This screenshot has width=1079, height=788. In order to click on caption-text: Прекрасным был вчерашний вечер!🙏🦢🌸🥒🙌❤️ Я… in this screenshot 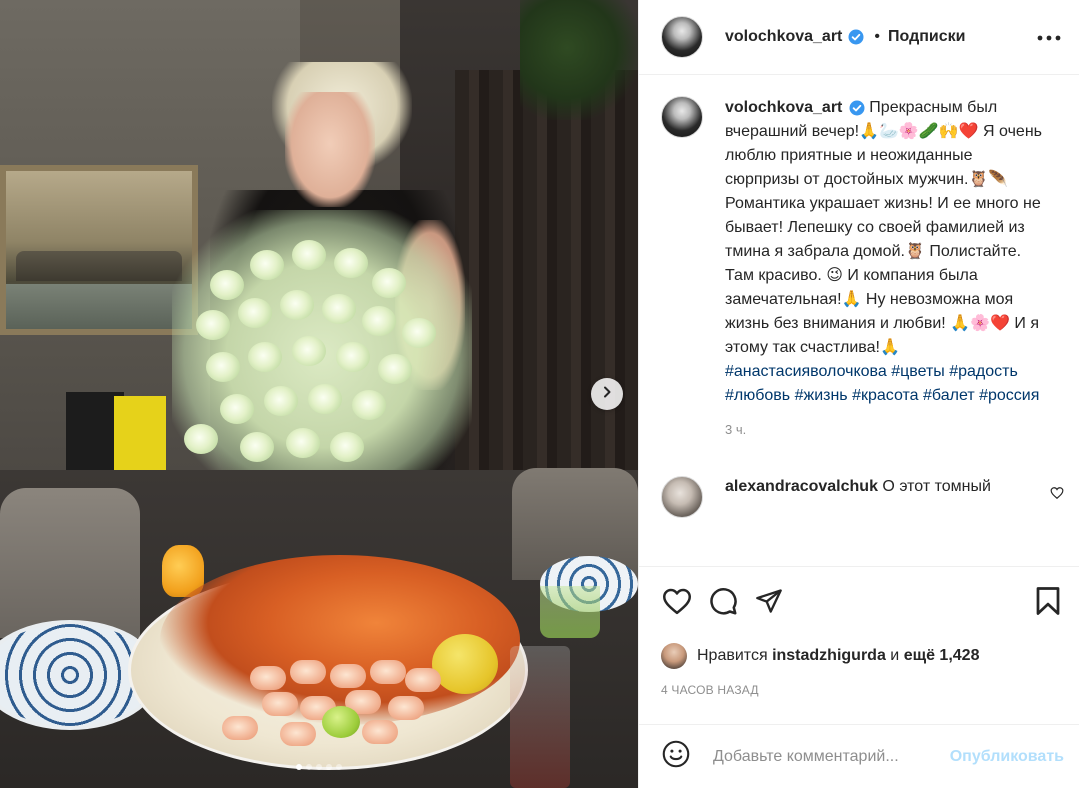, I will do `click(883, 227)`.